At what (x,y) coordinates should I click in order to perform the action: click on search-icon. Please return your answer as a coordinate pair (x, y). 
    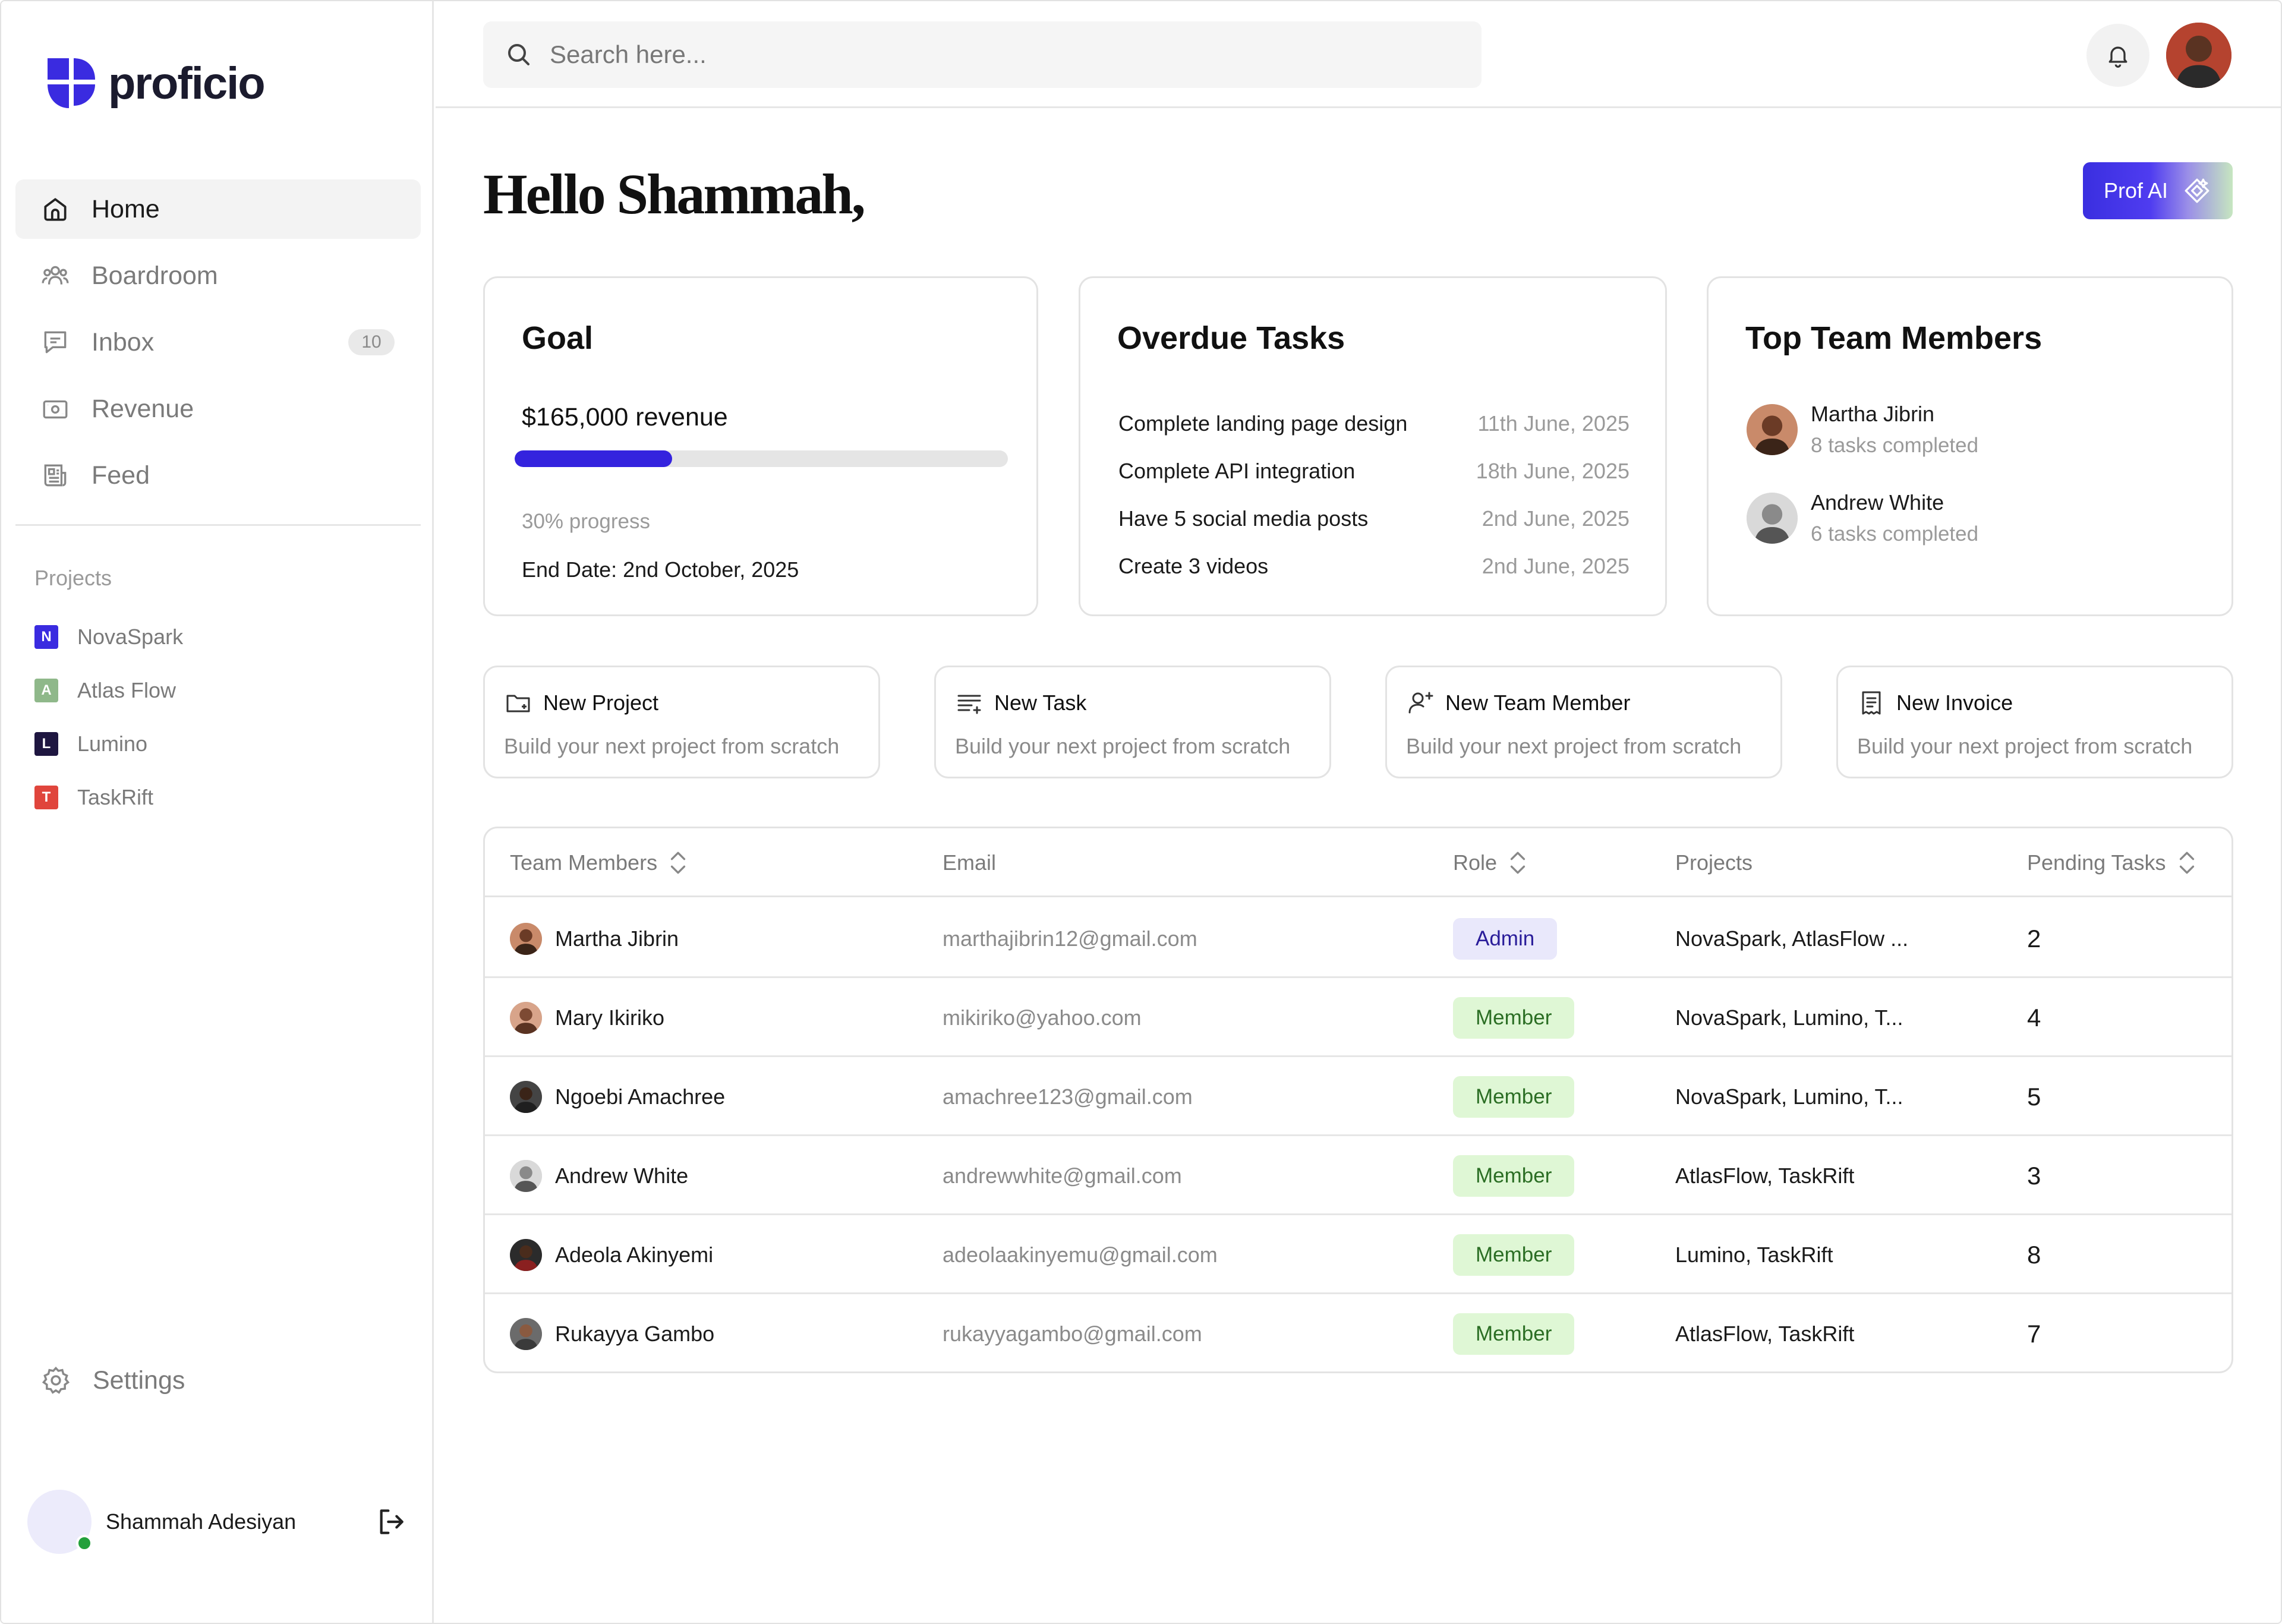
    Looking at the image, I should click on (518, 54).